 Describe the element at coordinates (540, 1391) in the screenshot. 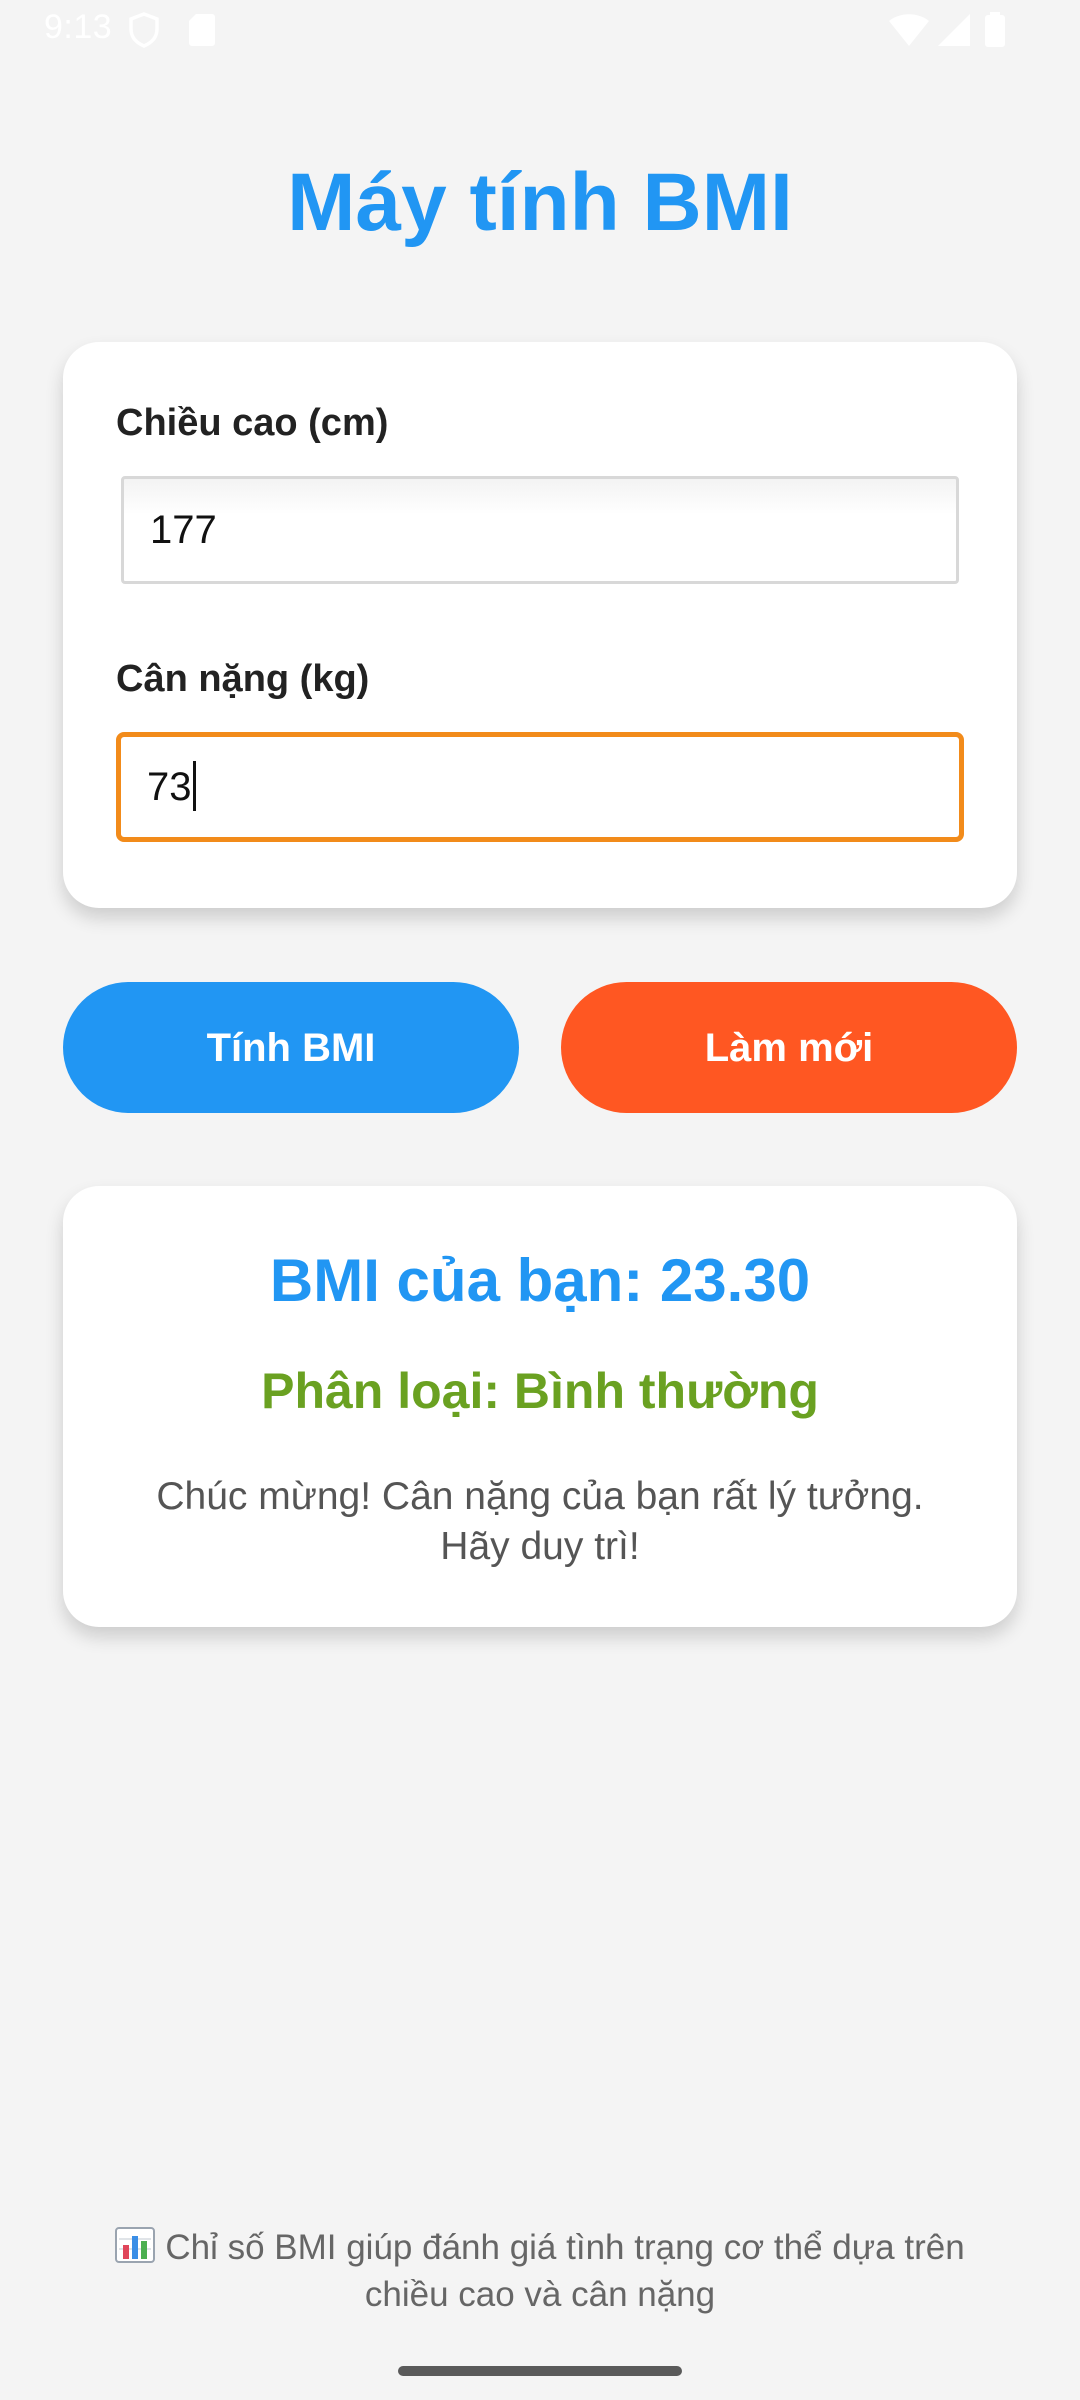

I see `bmi-category: Phân loại: Bình thường` at that location.